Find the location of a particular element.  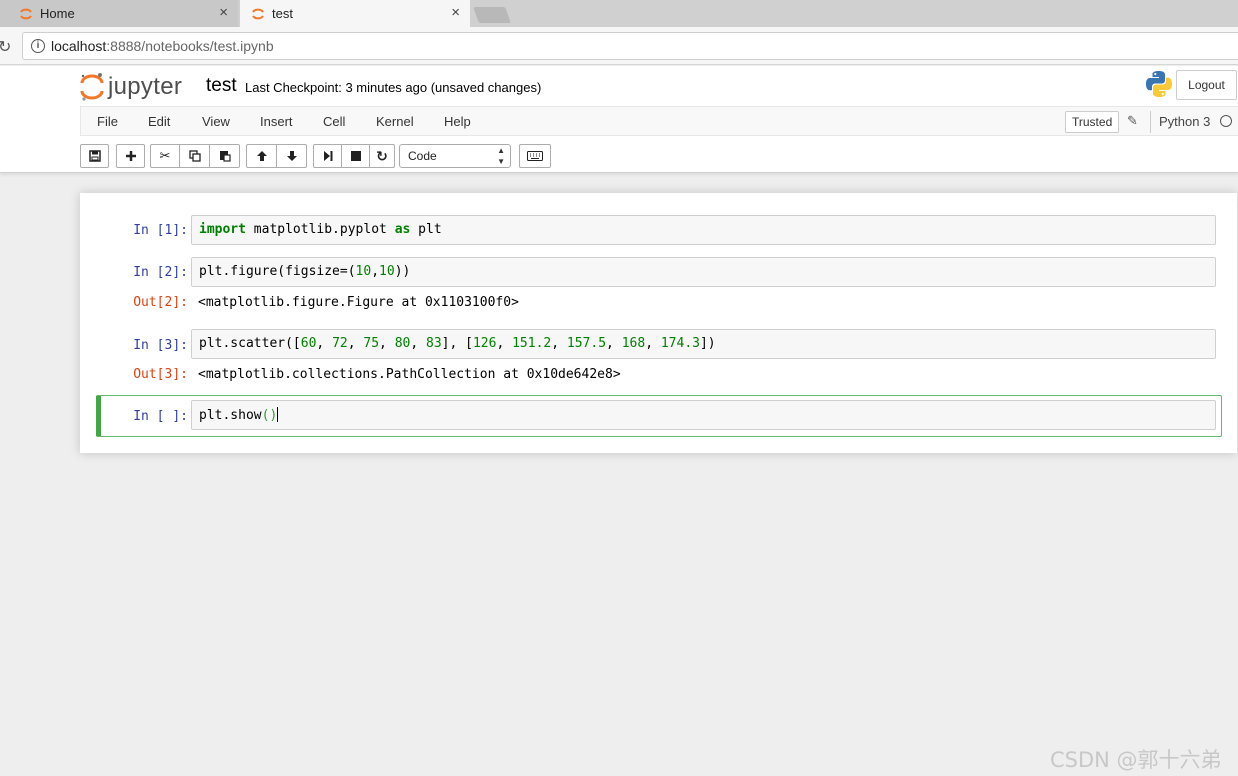

cut-icon: ✂ is located at coordinates (165, 155).